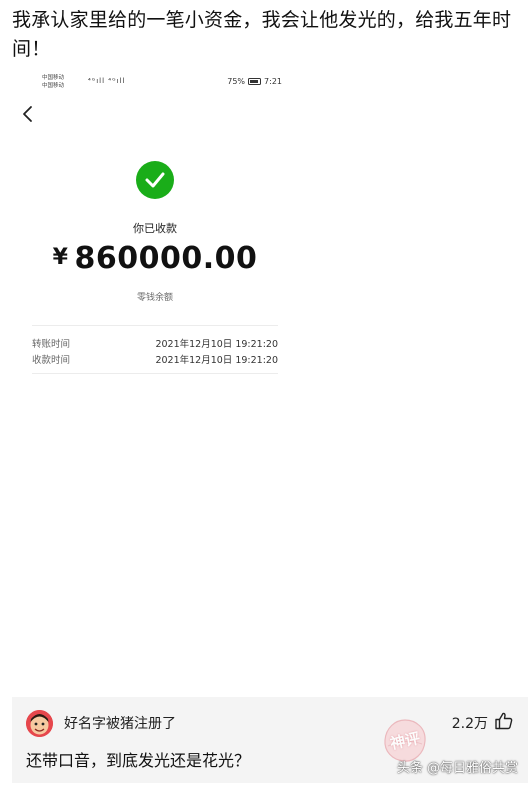 The width and height of the screenshot is (528, 785). What do you see at coordinates (162, 83) in the screenshot?
I see `status-bar: 中国移动 中国移动 ⁴ᴳıll ⁴ᴳıll 75% 7:21` at bounding box center [162, 83].